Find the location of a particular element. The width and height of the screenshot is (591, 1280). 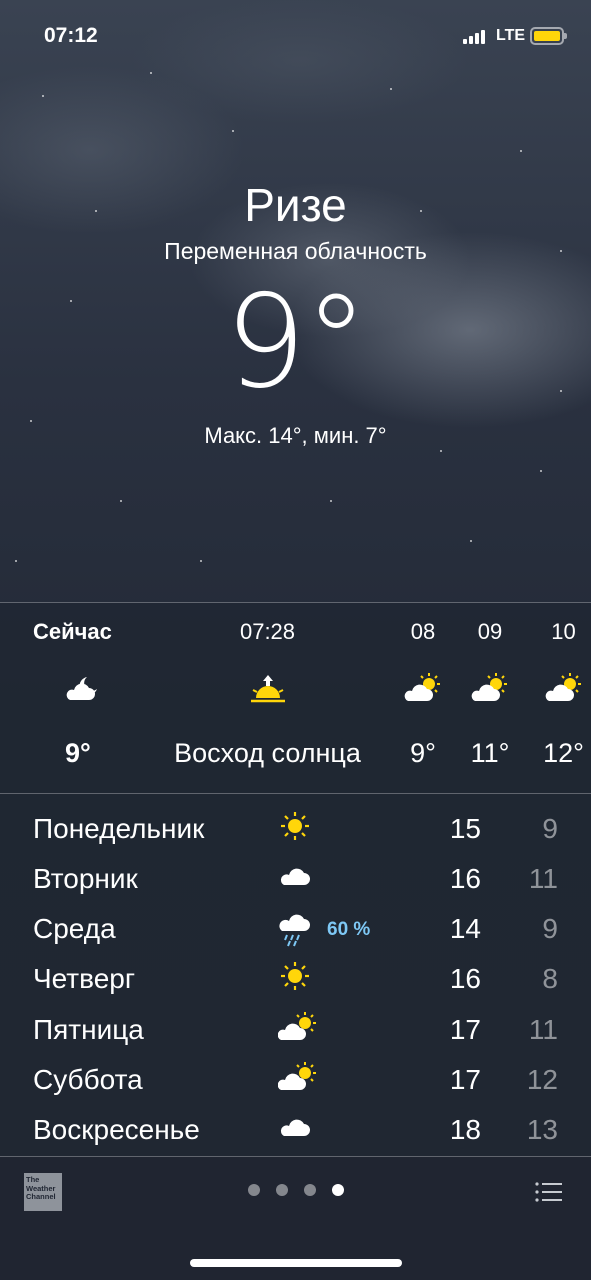

hour-label: Сейчас is located at coordinates (72, 631).